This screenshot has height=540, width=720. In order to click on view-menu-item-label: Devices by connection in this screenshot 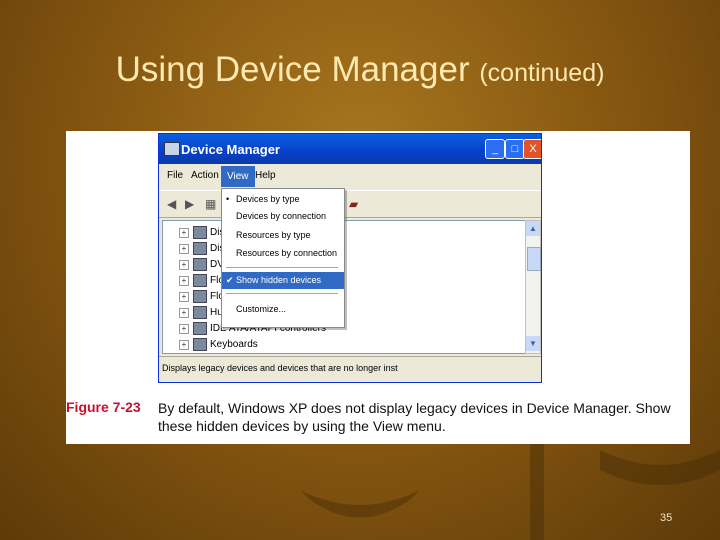, I will do `click(281, 216)`.